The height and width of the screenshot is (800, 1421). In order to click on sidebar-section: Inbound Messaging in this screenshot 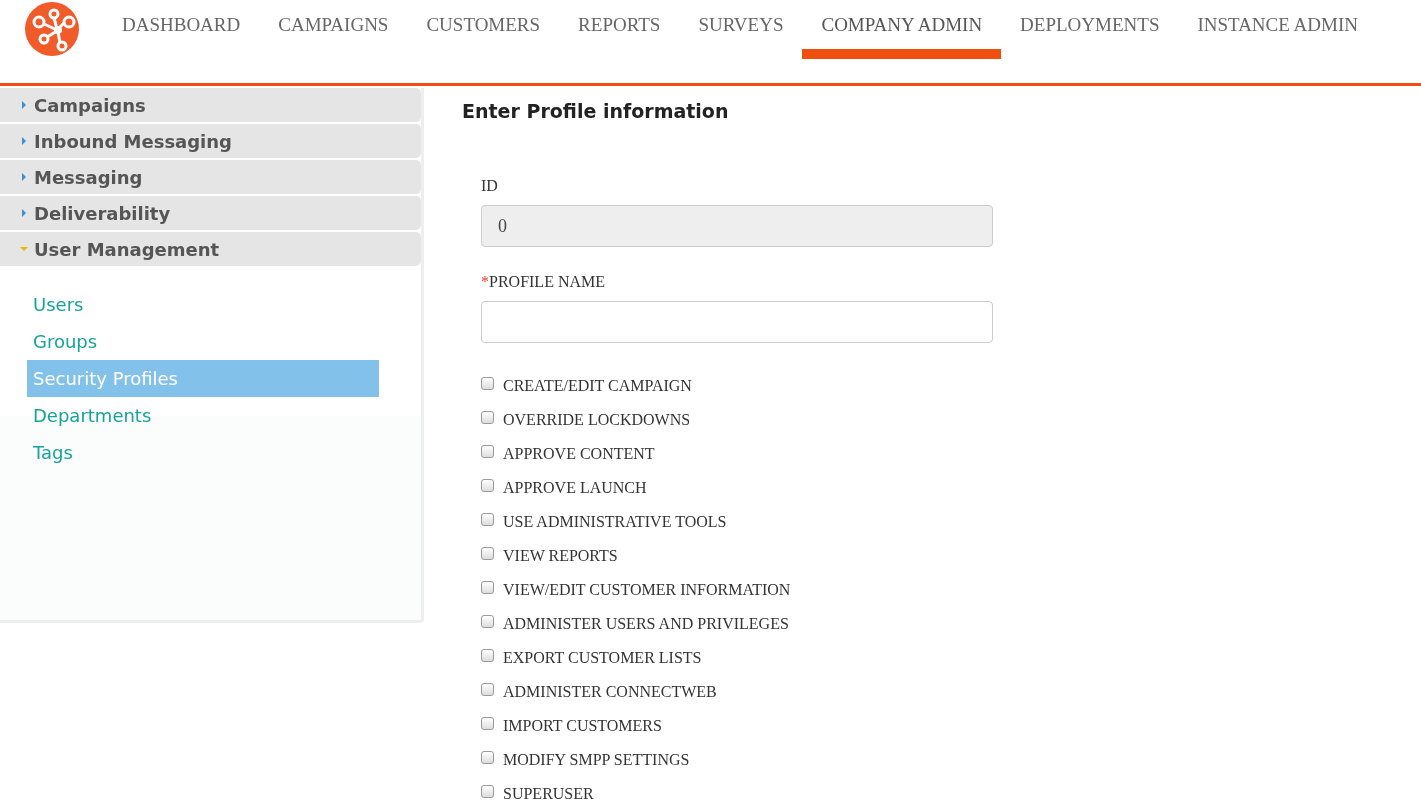, I will do `click(210, 141)`.